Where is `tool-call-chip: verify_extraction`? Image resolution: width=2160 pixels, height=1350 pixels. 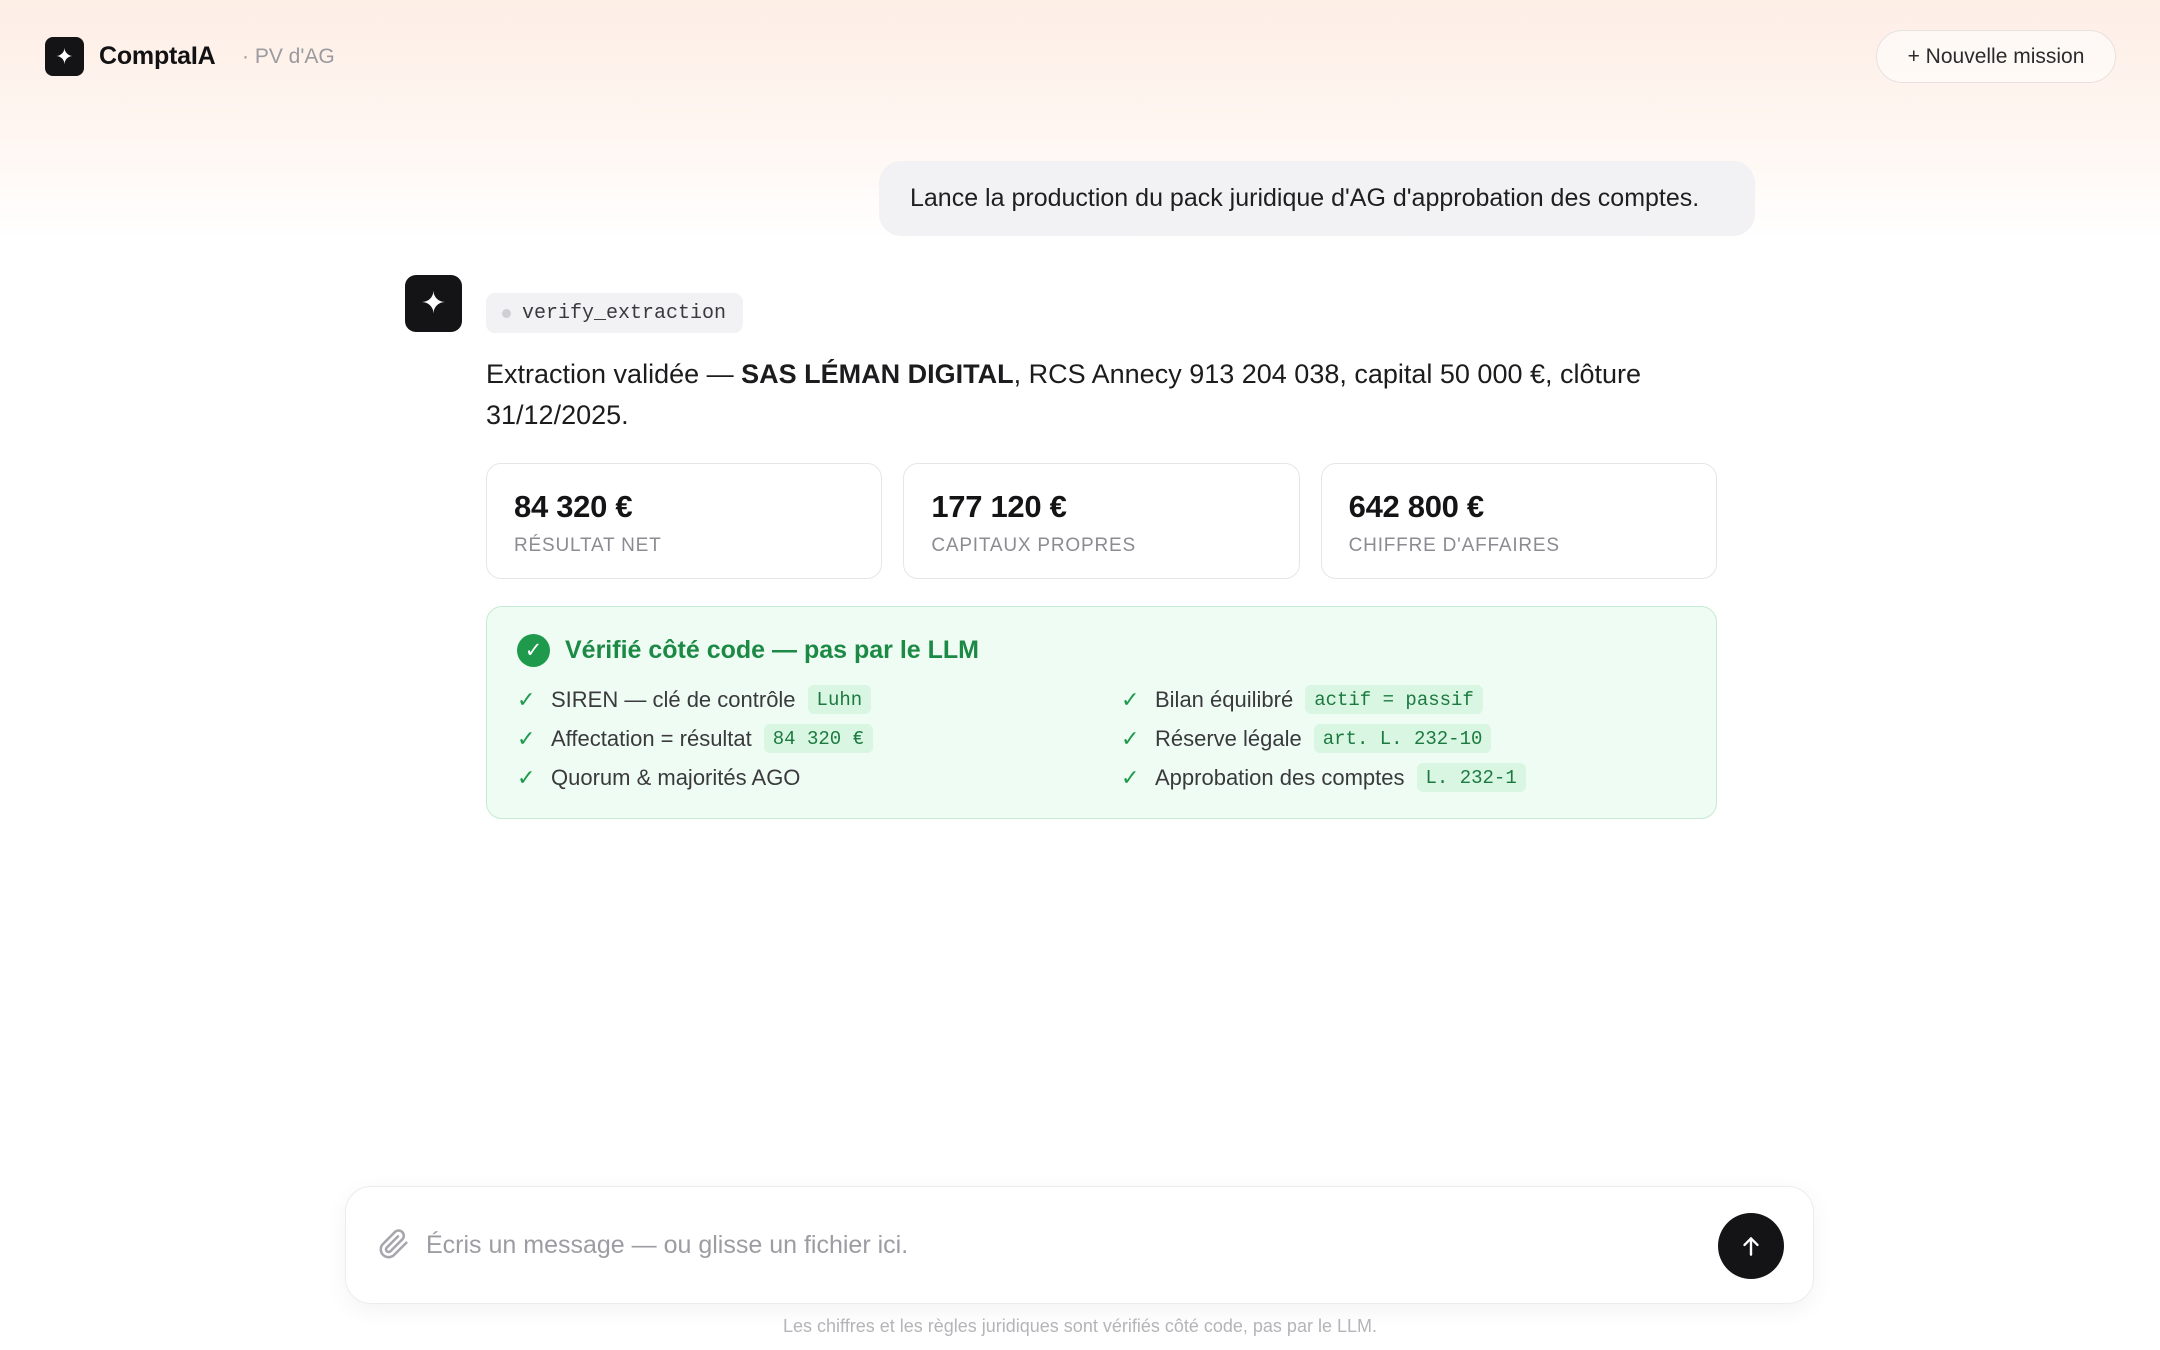
tool-call-chip: verify_extraction is located at coordinates (615, 313).